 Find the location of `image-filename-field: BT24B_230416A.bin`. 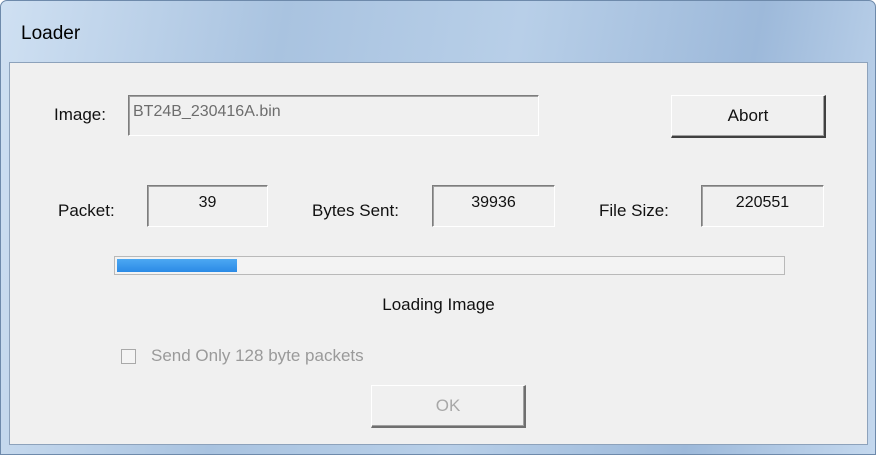

image-filename-field: BT24B_230416A.bin is located at coordinates (333, 115).